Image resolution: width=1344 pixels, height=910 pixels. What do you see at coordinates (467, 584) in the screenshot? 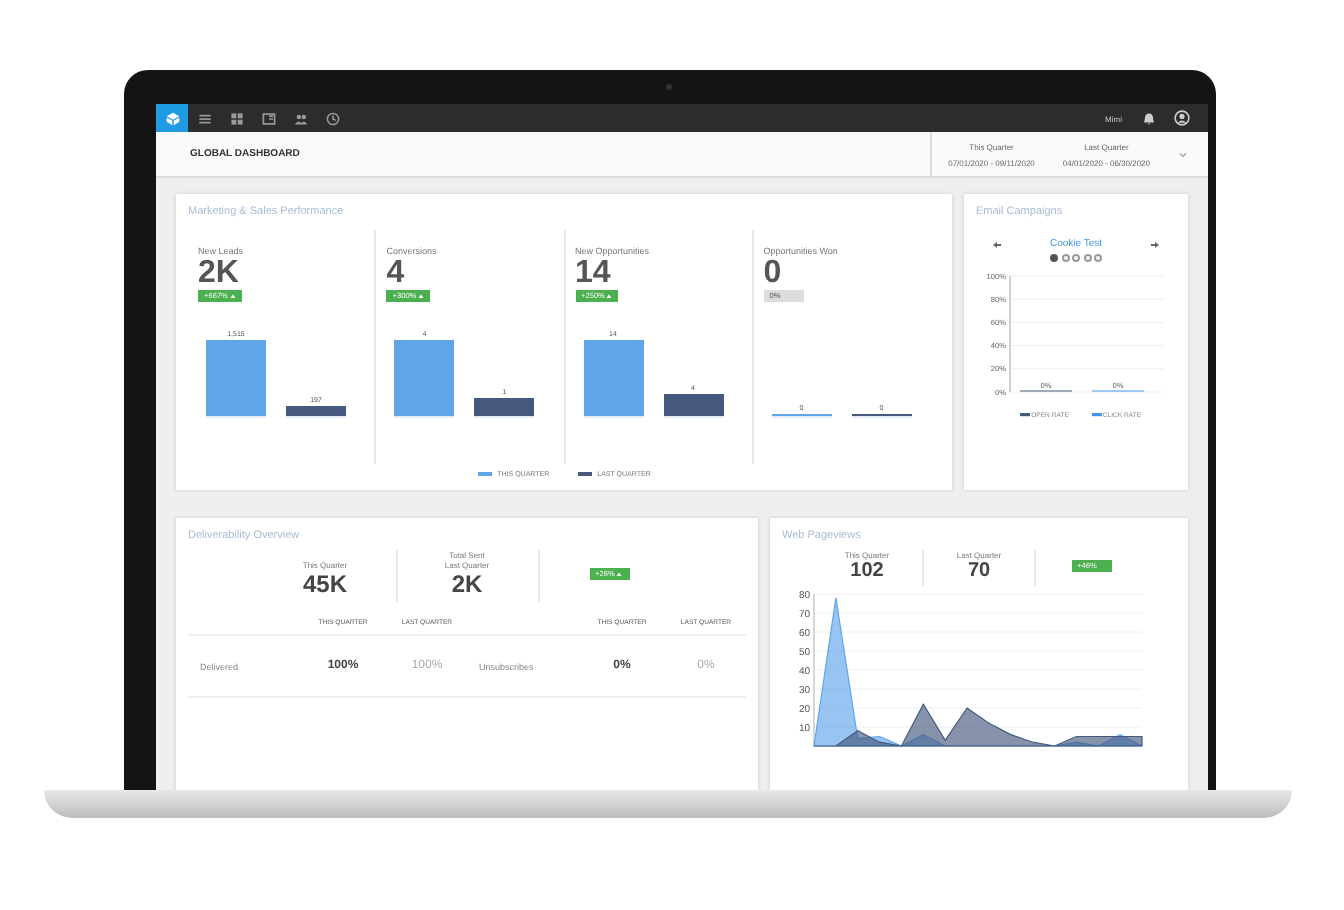
I see `summary-value: 2K` at bounding box center [467, 584].